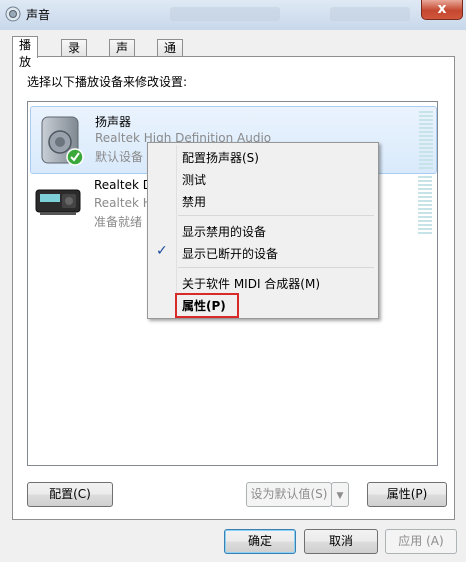 The width and height of the screenshot is (466, 562). What do you see at coordinates (123, 203) in the screenshot?
I see `device-description: Realtek H` at bounding box center [123, 203].